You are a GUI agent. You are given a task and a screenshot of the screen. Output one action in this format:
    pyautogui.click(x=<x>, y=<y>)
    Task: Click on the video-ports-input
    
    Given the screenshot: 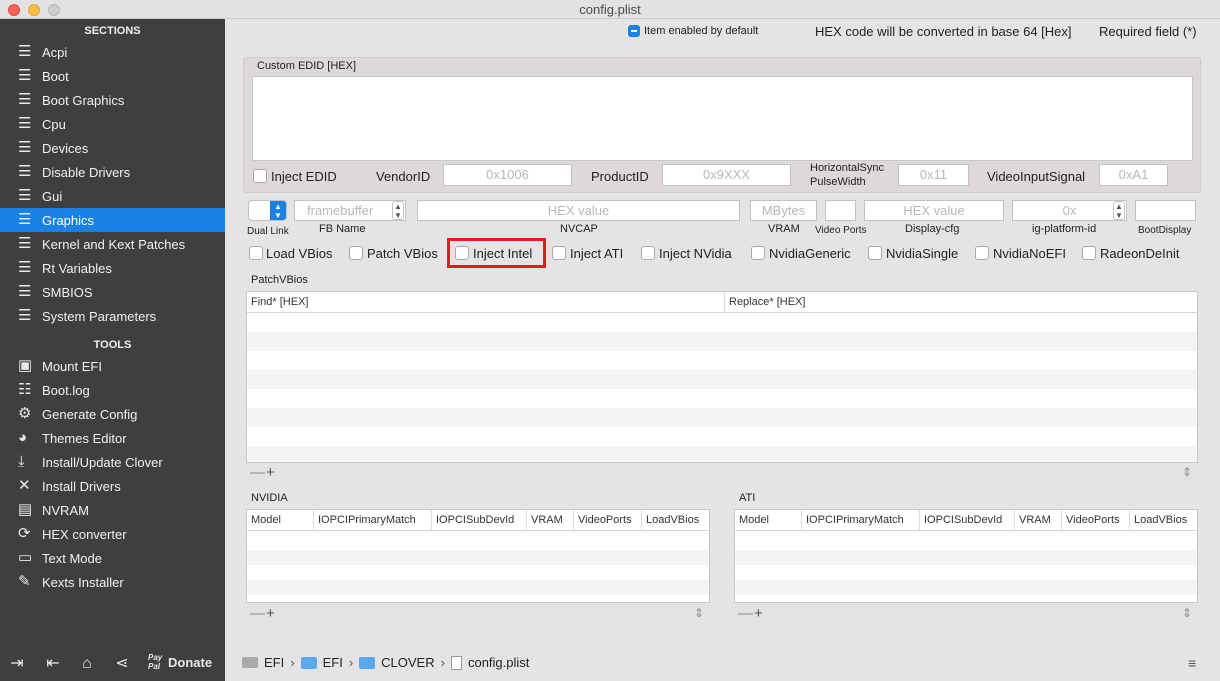 What is the action you would take?
    pyautogui.click(x=840, y=210)
    